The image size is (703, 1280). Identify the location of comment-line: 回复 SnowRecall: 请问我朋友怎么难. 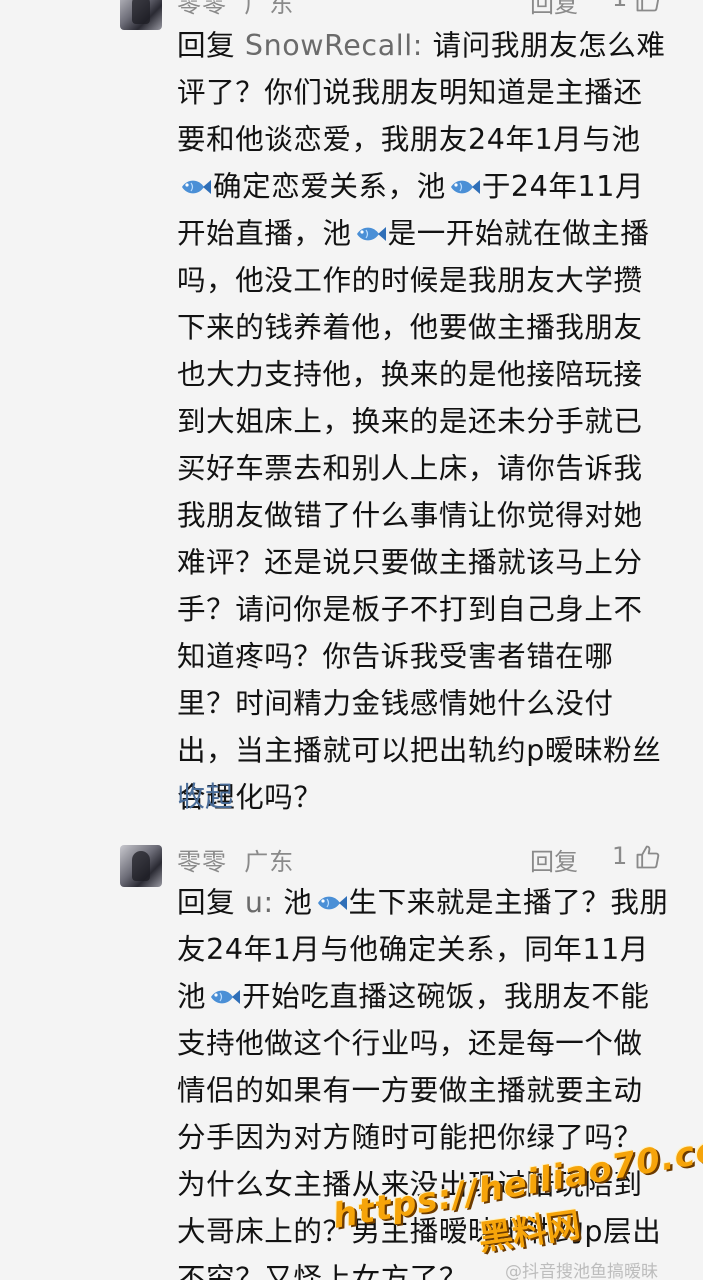
(421, 45).